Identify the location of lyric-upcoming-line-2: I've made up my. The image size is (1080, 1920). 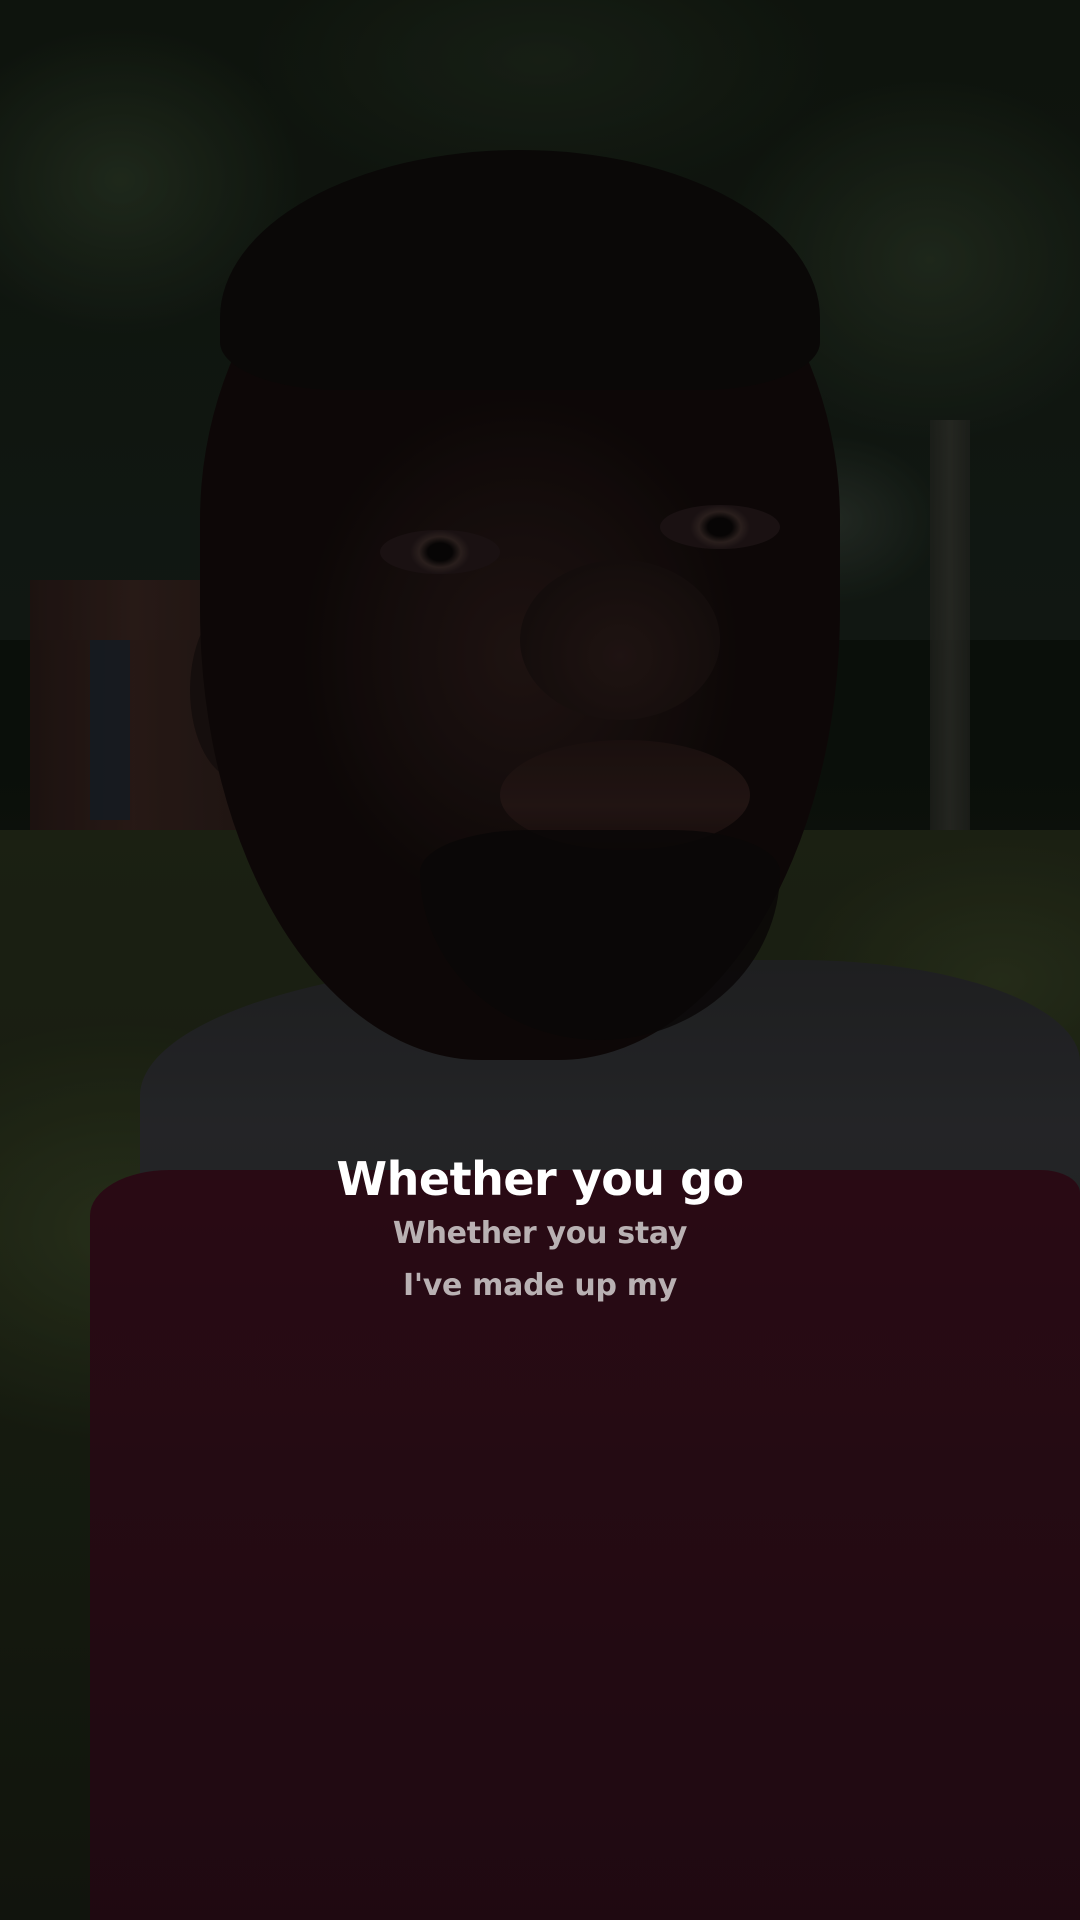
(540, 1285).